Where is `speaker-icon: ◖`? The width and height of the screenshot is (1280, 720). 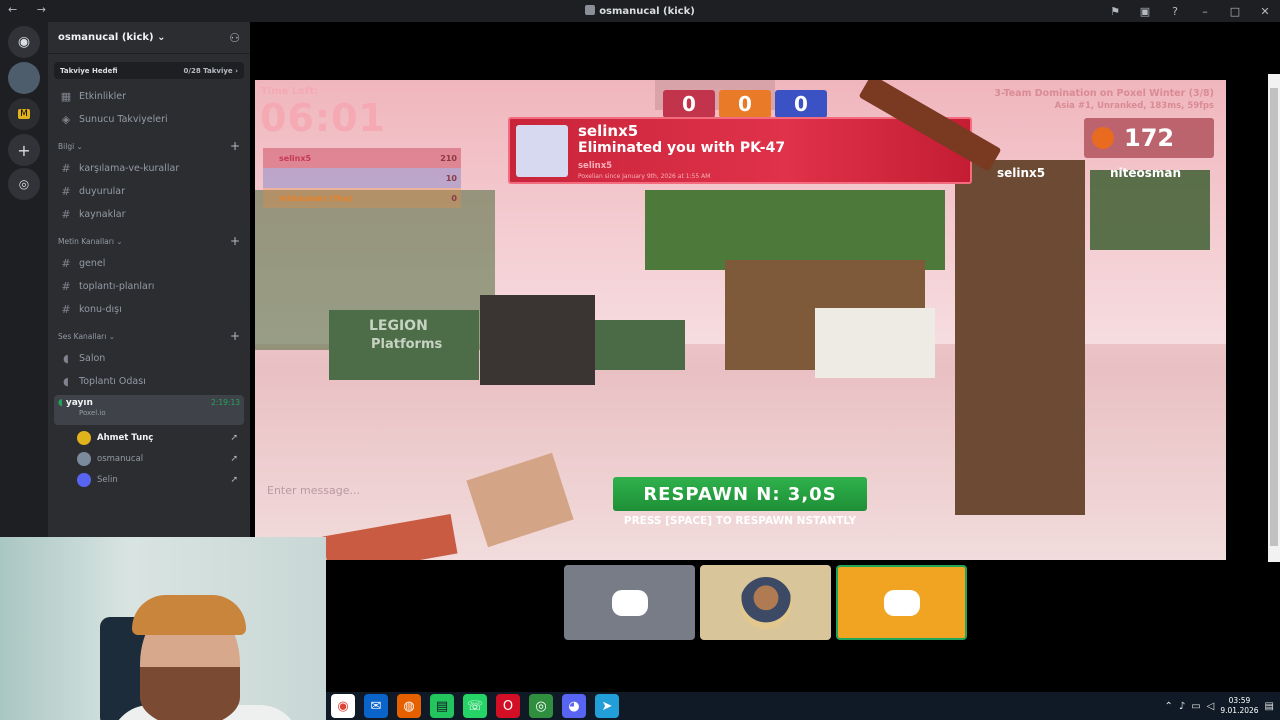 speaker-icon: ◖ is located at coordinates (66, 381).